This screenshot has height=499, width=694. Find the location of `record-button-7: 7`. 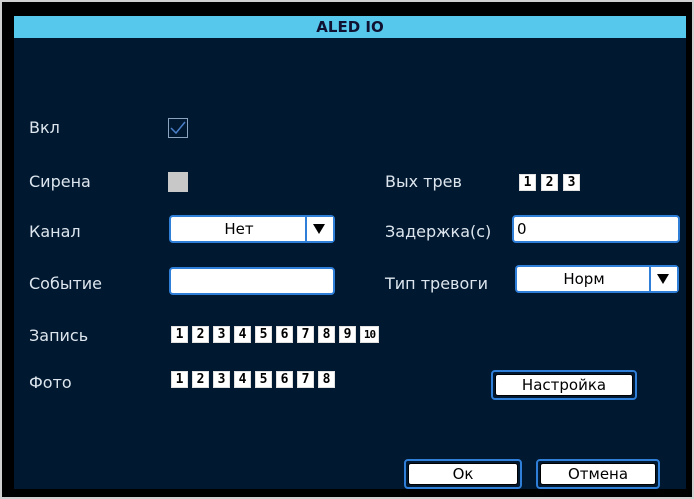

record-button-7: 7 is located at coordinates (305, 334).